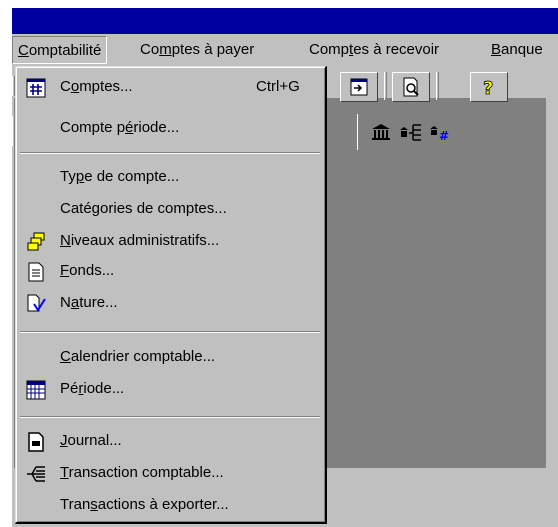  What do you see at coordinates (65, 356) in the screenshot?
I see `label-accesskey: C` at bounding box center [65, 356].